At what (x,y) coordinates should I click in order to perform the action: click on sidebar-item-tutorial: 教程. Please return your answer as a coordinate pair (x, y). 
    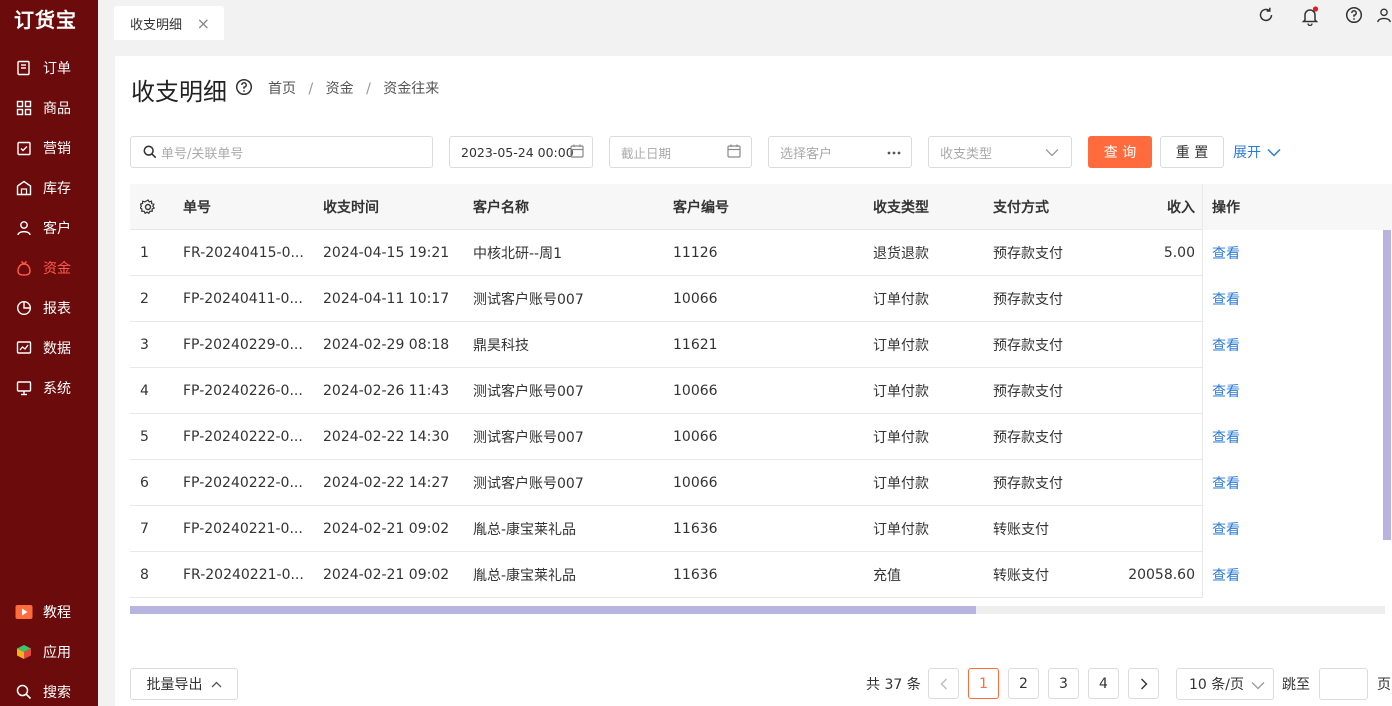
    Looking at the image, I should click on (49, 612).